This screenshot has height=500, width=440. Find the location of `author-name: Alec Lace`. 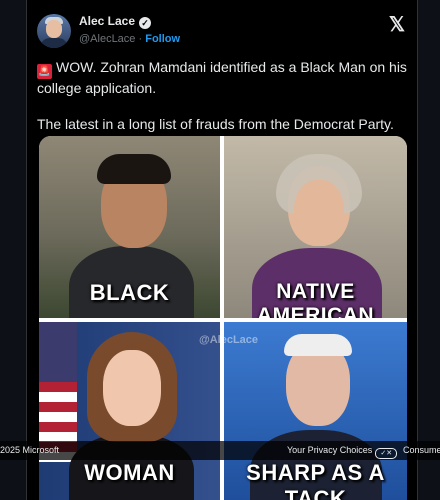

author-name: Alec Lace is located at coordinates (107, 21).